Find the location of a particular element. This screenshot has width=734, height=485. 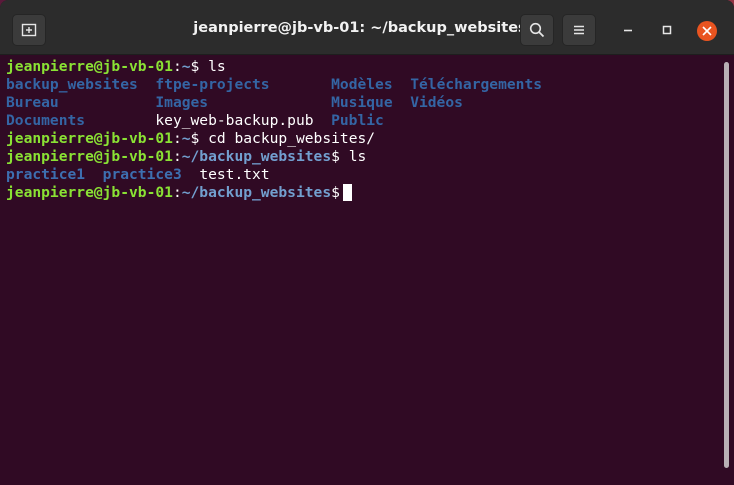

new-tab-button is located at coordinates (29, 30).